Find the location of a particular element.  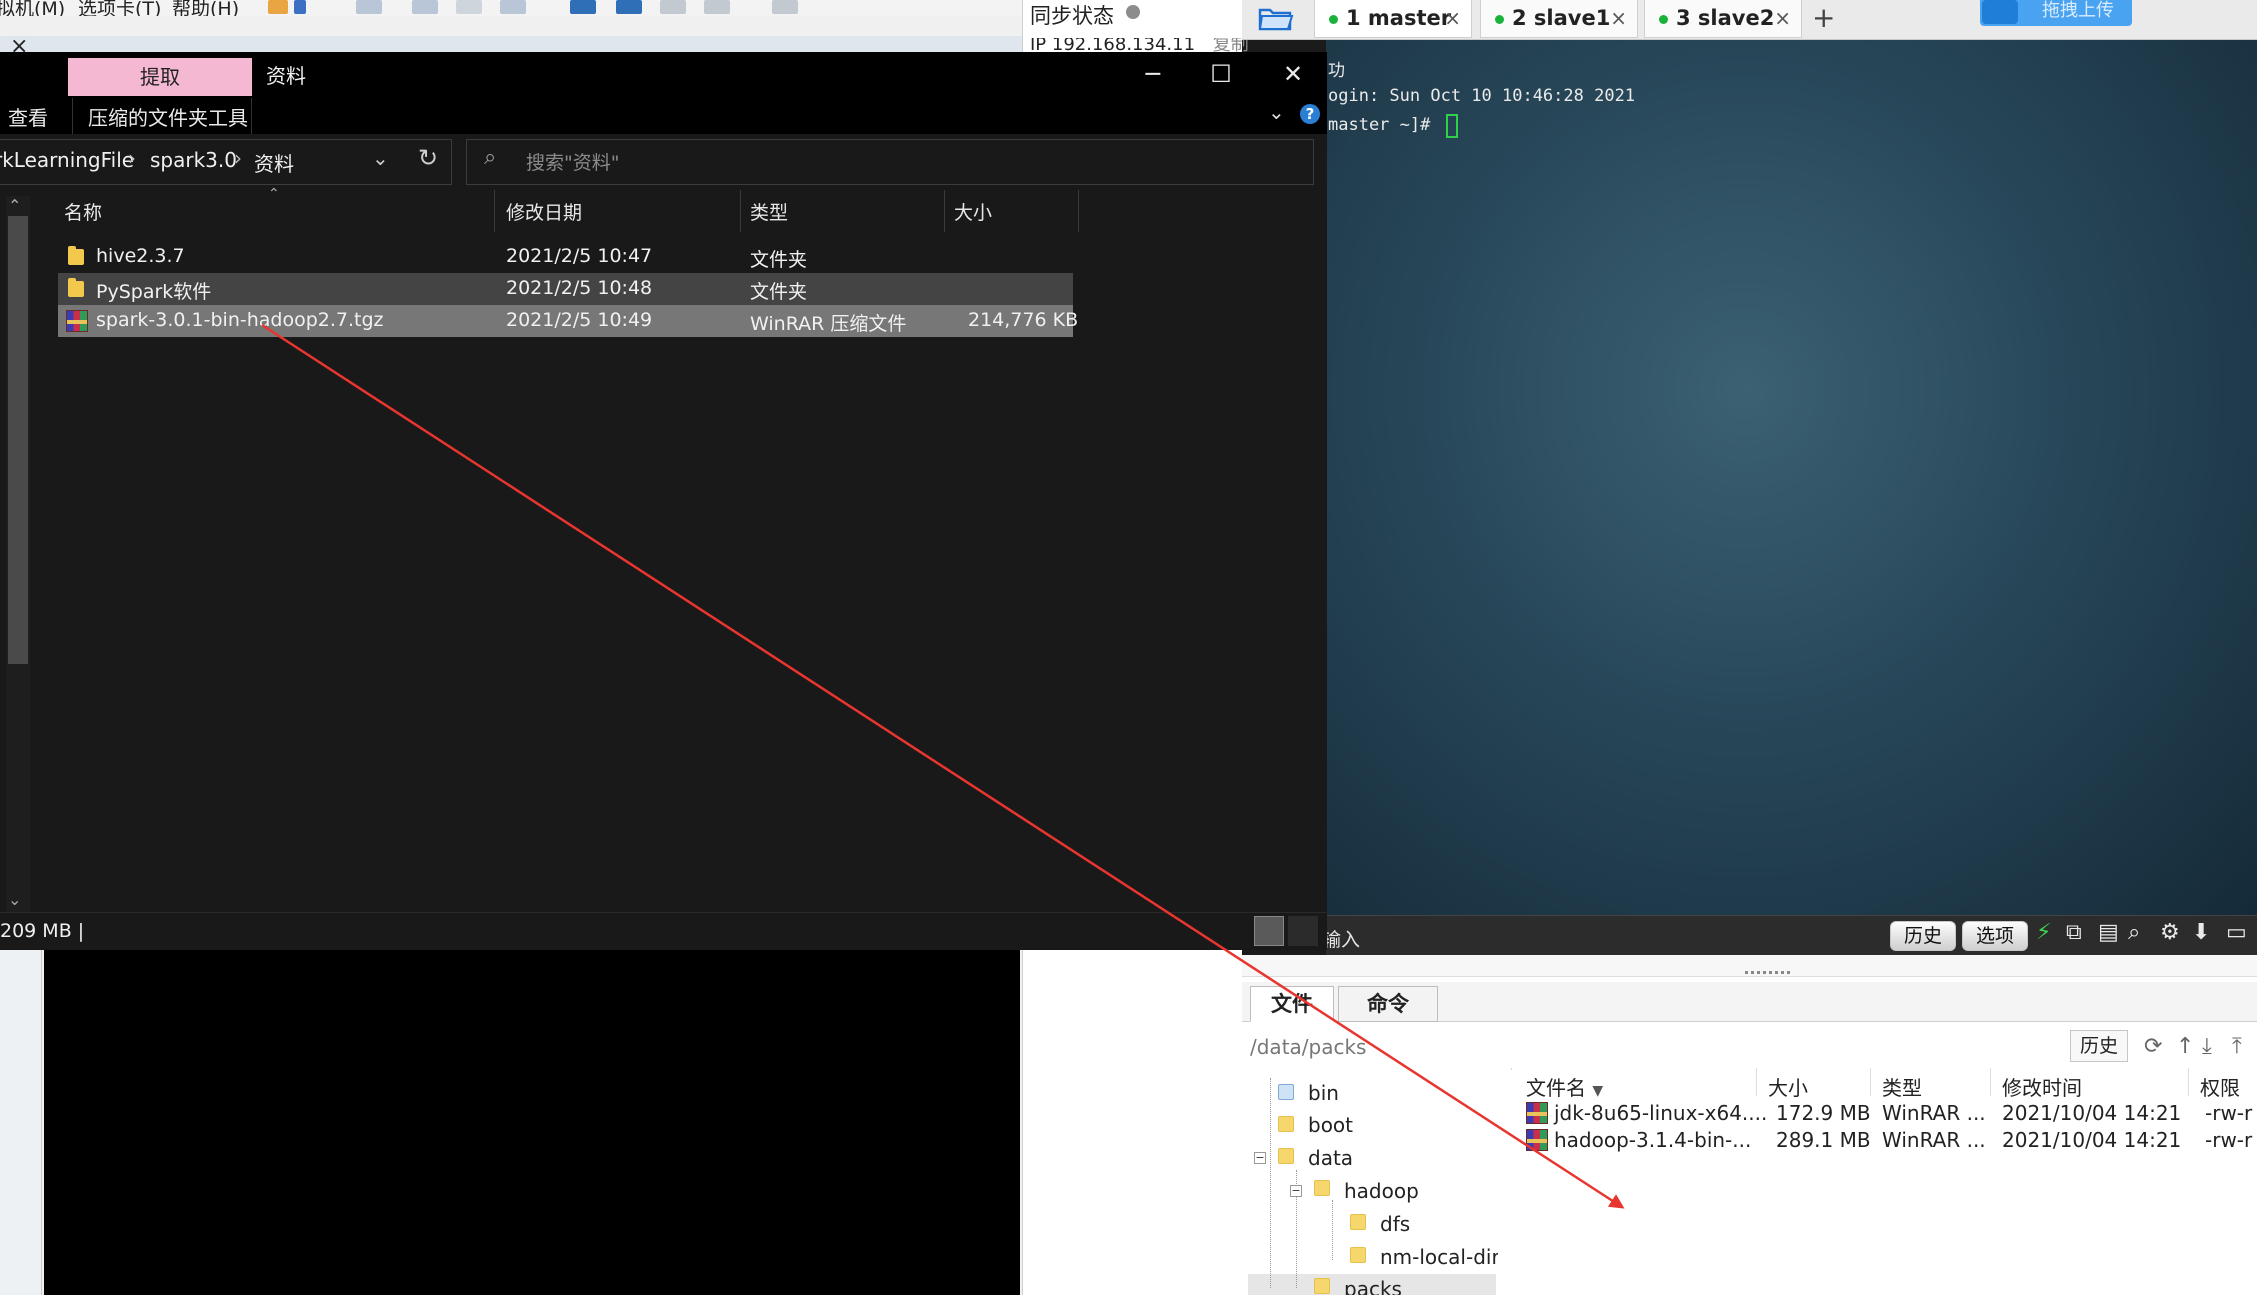

minimize-button: ─ is located at coordinates (1153, 74).